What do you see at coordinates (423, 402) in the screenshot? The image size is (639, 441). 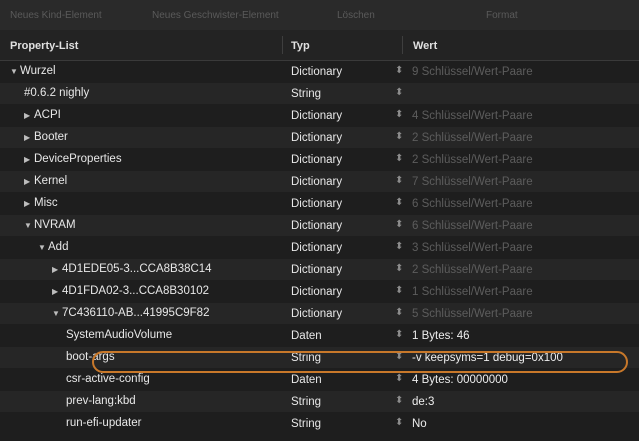 I see `row-value: de:3` at bounding box center [423, 402].